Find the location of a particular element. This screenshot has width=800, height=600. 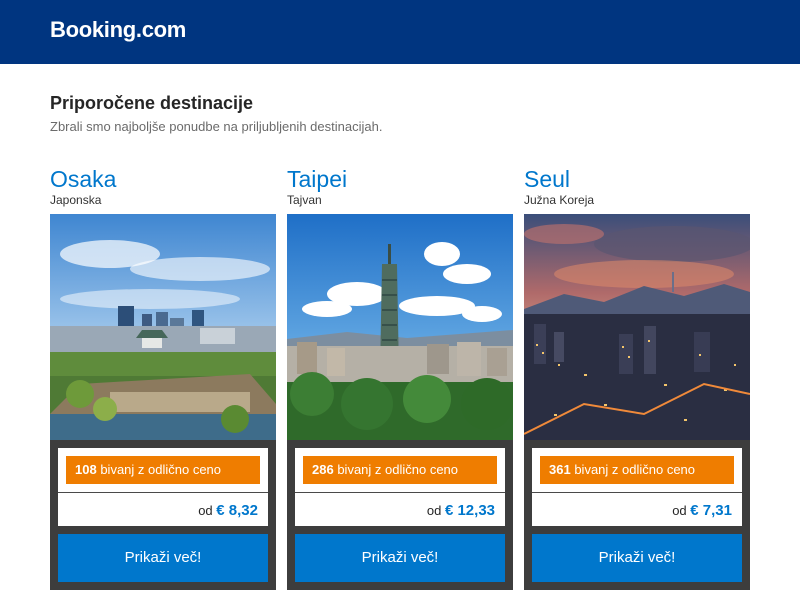

deal-count: 108 is located at coordinates (86, 469).